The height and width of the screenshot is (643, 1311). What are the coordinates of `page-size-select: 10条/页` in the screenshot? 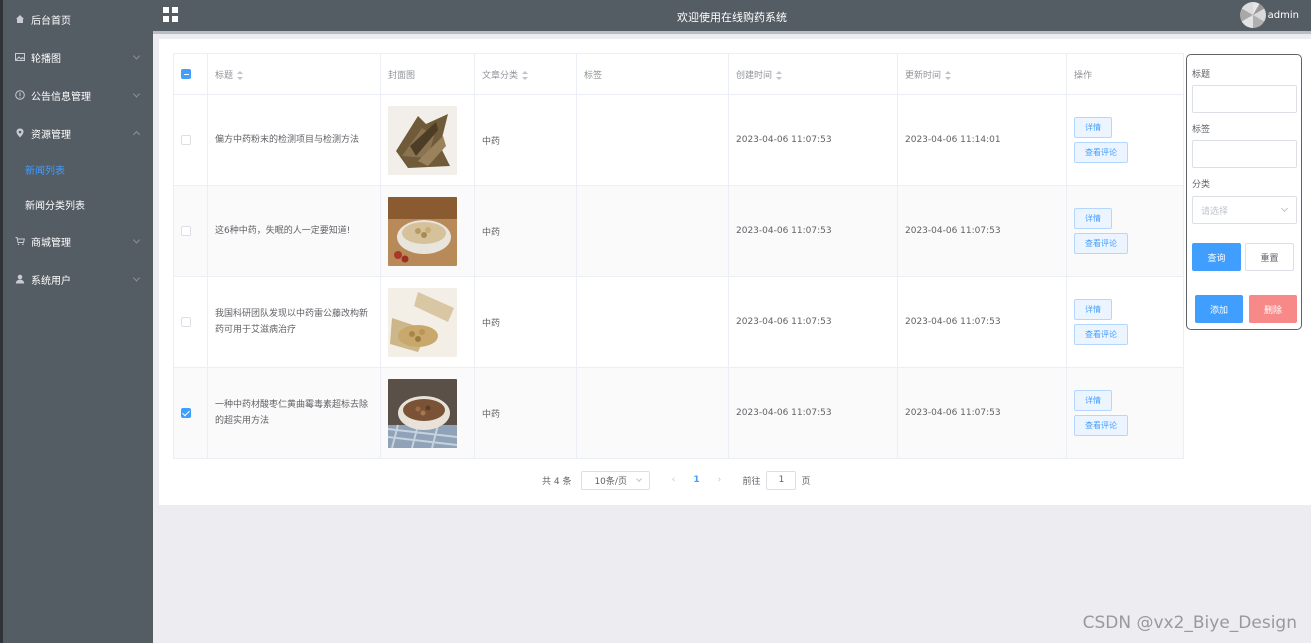 It's located at (616, 480).